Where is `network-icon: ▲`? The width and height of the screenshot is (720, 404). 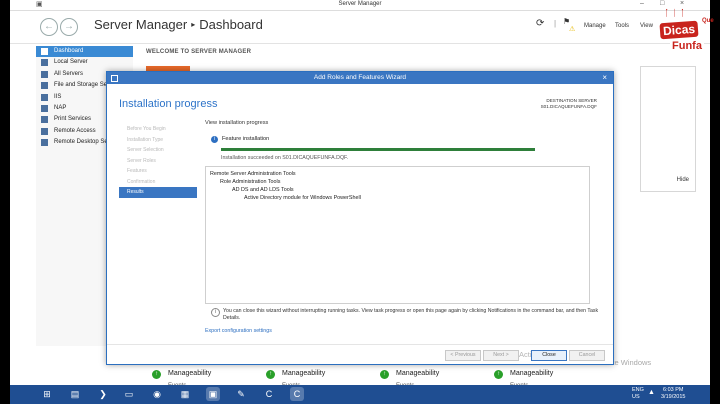
network-icon: ▲ is located at coordinates (651, 392).